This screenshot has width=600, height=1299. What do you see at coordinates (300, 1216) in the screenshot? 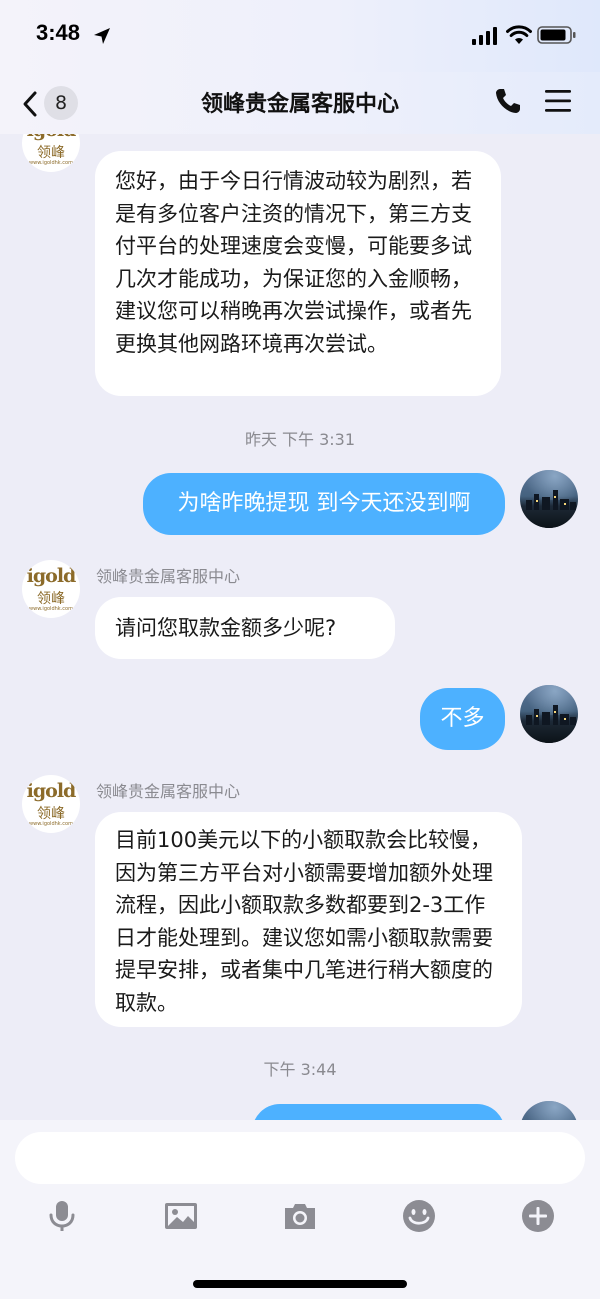
I see `camera-icon` at bounding box center [300, 1216].